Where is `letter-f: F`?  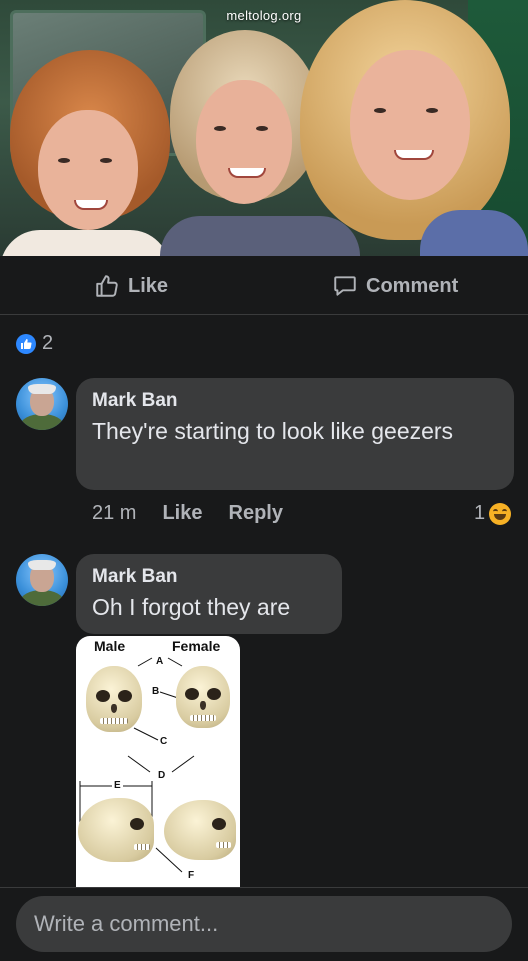
letter-f: F is located at coordinates (191, 875).